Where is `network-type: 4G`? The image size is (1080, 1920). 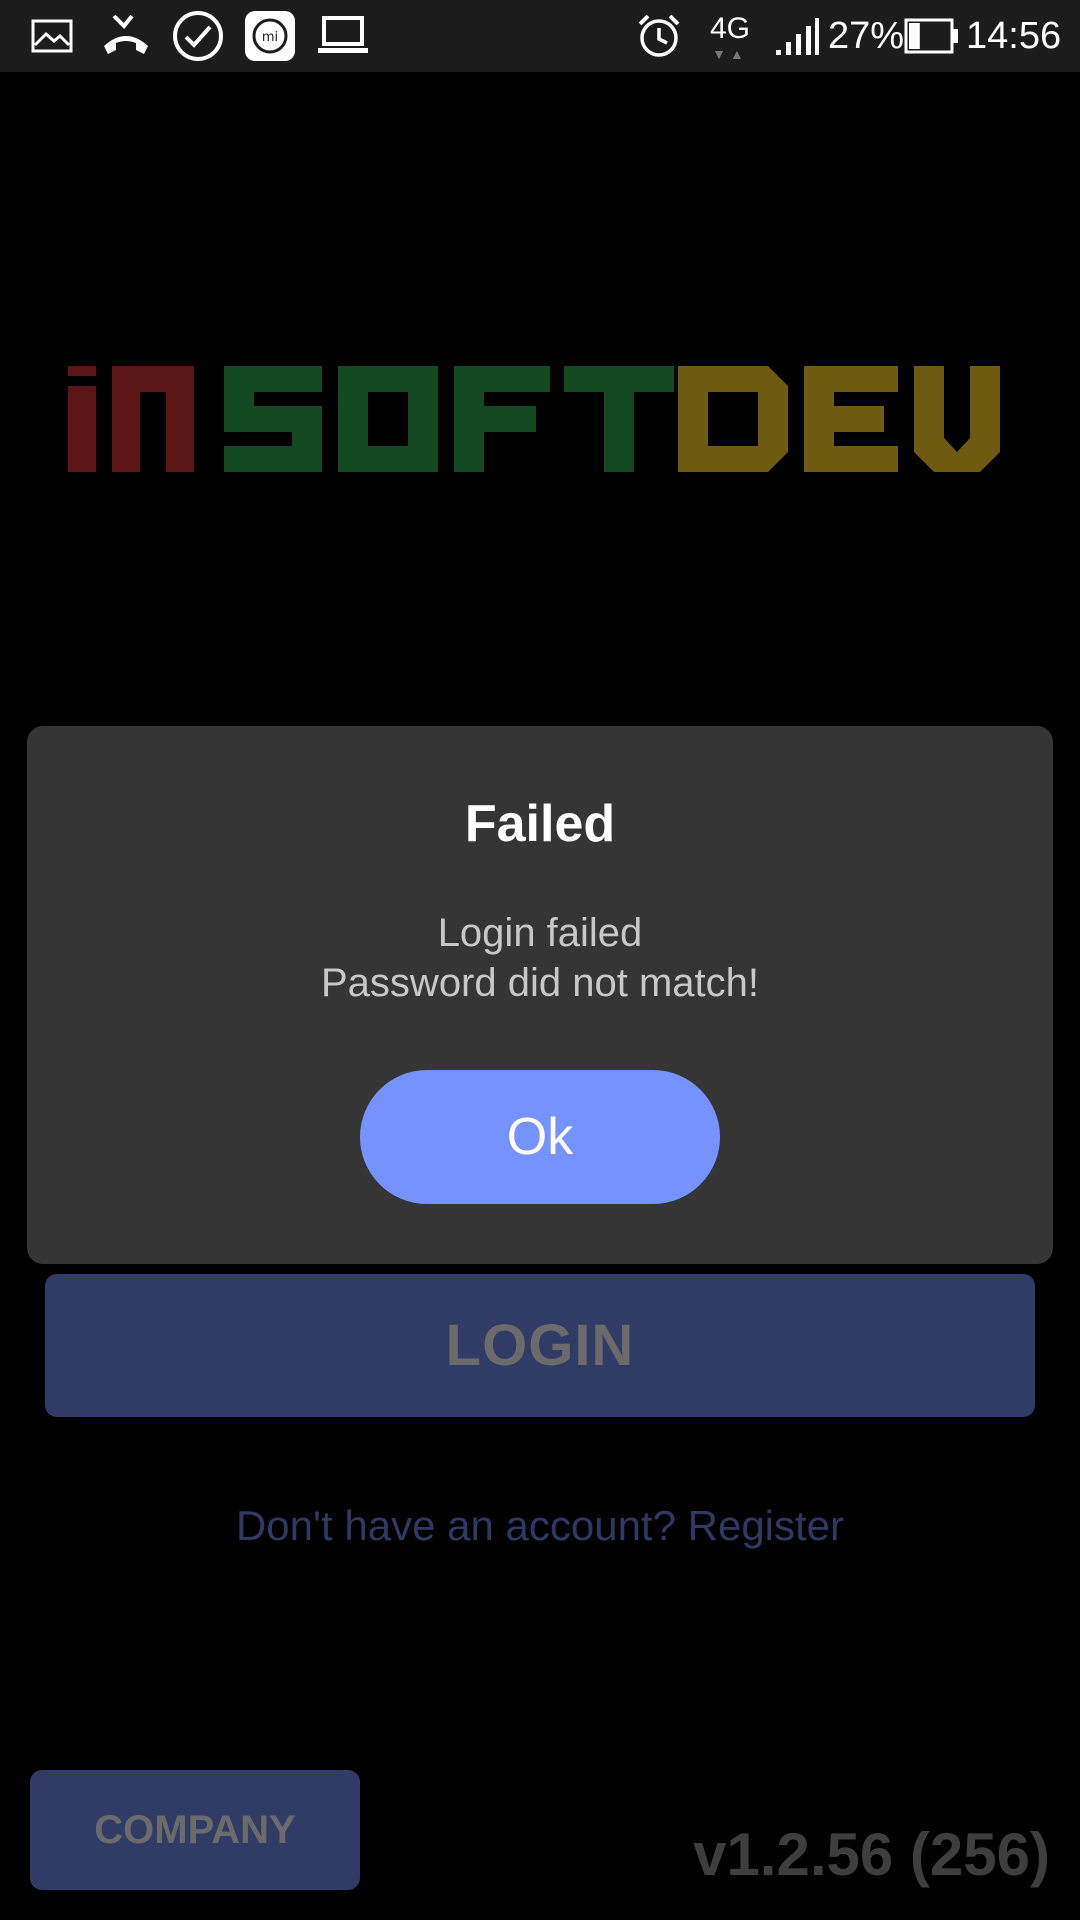
network-type: 4G is located at coordinates (730, 28).